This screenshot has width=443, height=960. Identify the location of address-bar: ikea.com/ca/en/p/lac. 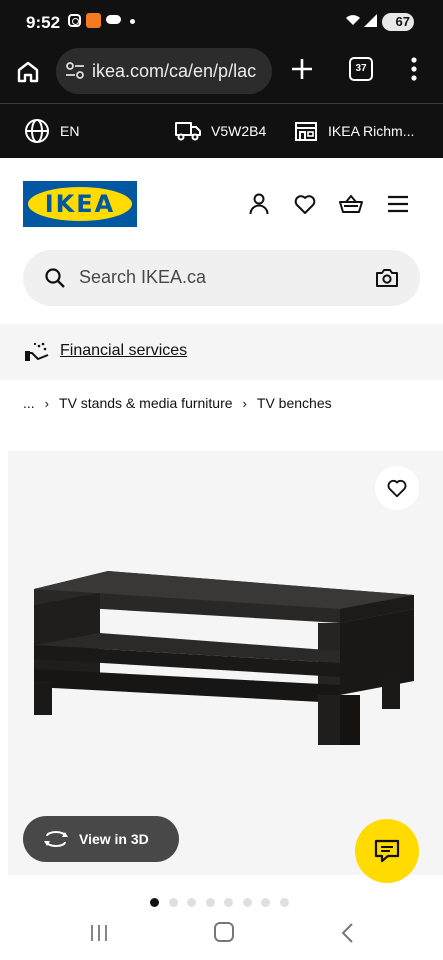
(164, 71).